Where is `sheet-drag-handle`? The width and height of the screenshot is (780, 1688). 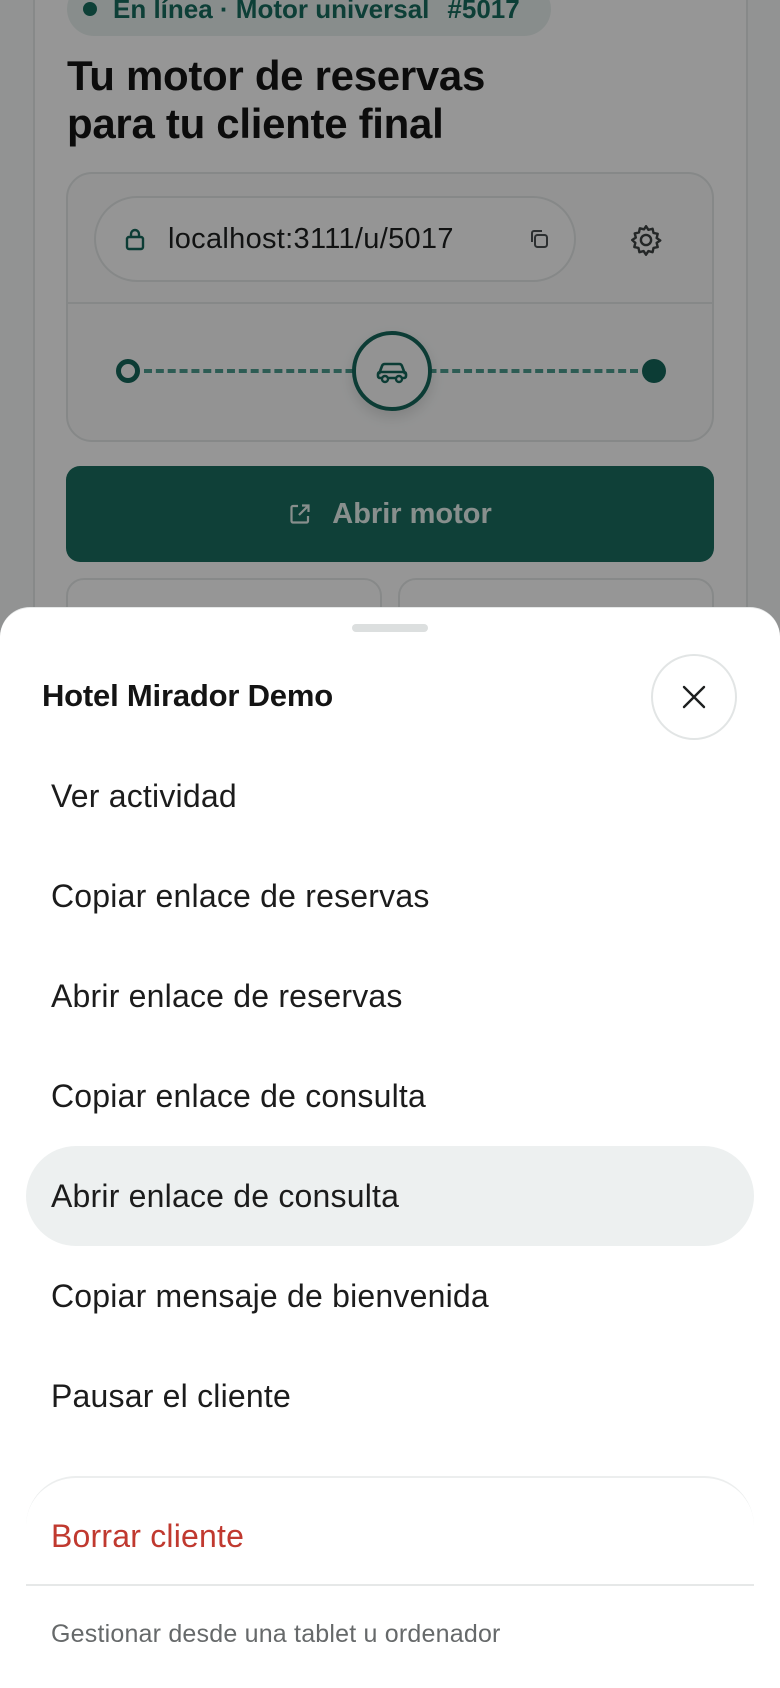 sheet-drag-handle is located at coordinates (390, 628).